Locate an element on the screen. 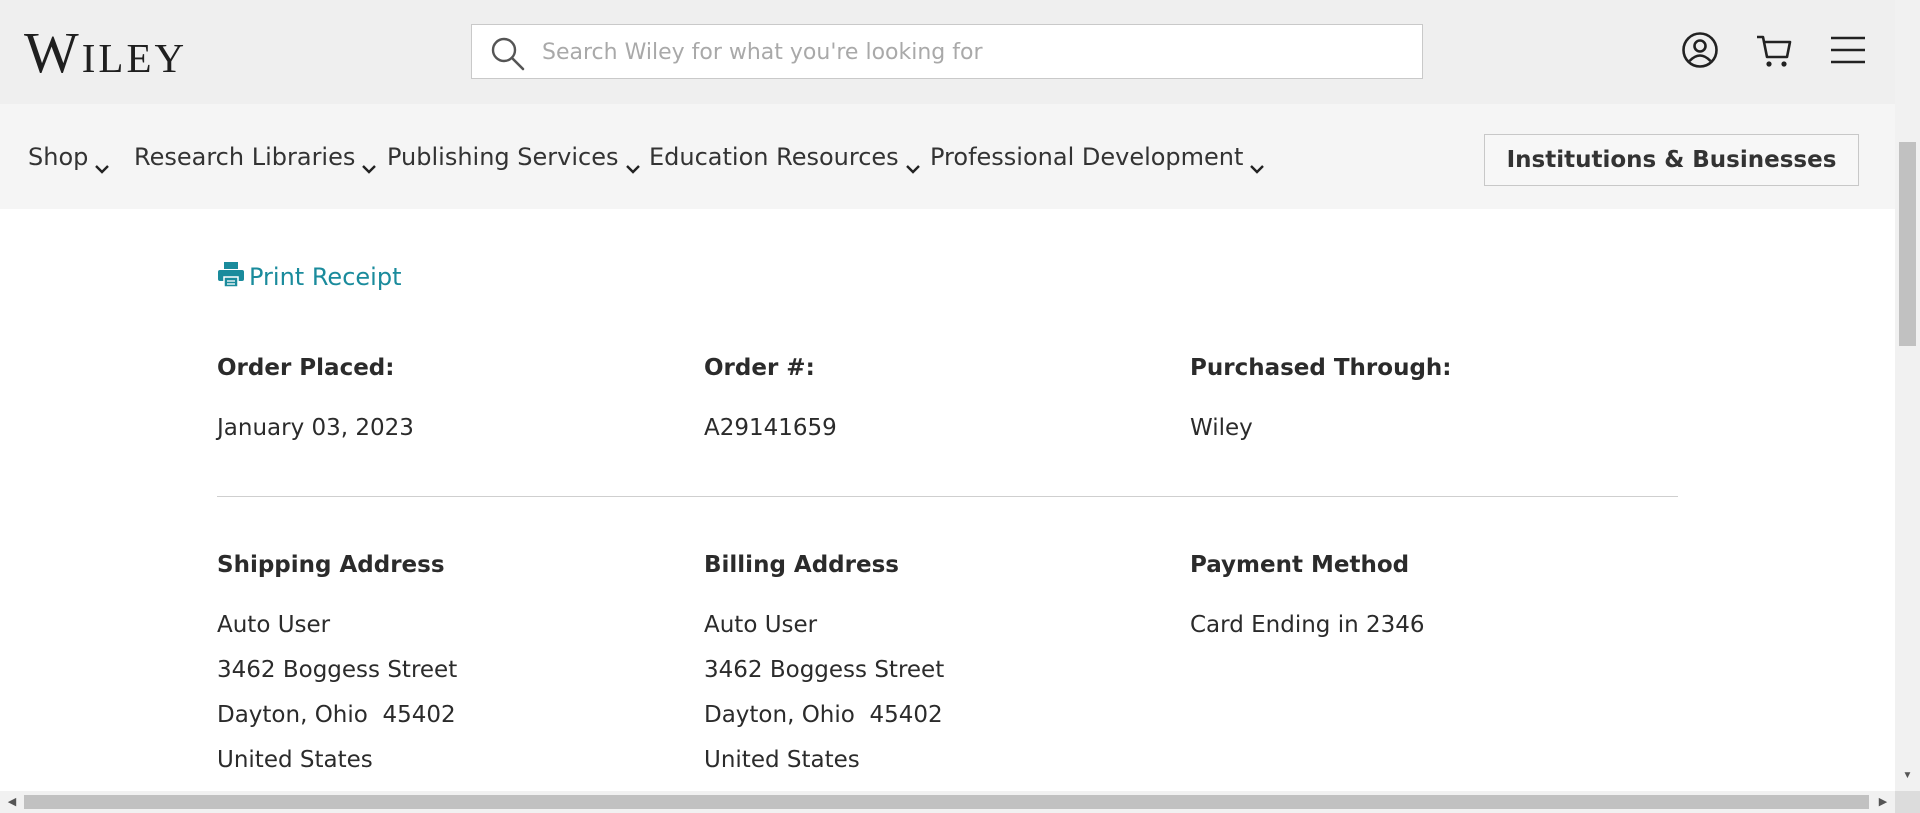  vertical-scrollbar: ▼ is located at coordinates (1907, 395).